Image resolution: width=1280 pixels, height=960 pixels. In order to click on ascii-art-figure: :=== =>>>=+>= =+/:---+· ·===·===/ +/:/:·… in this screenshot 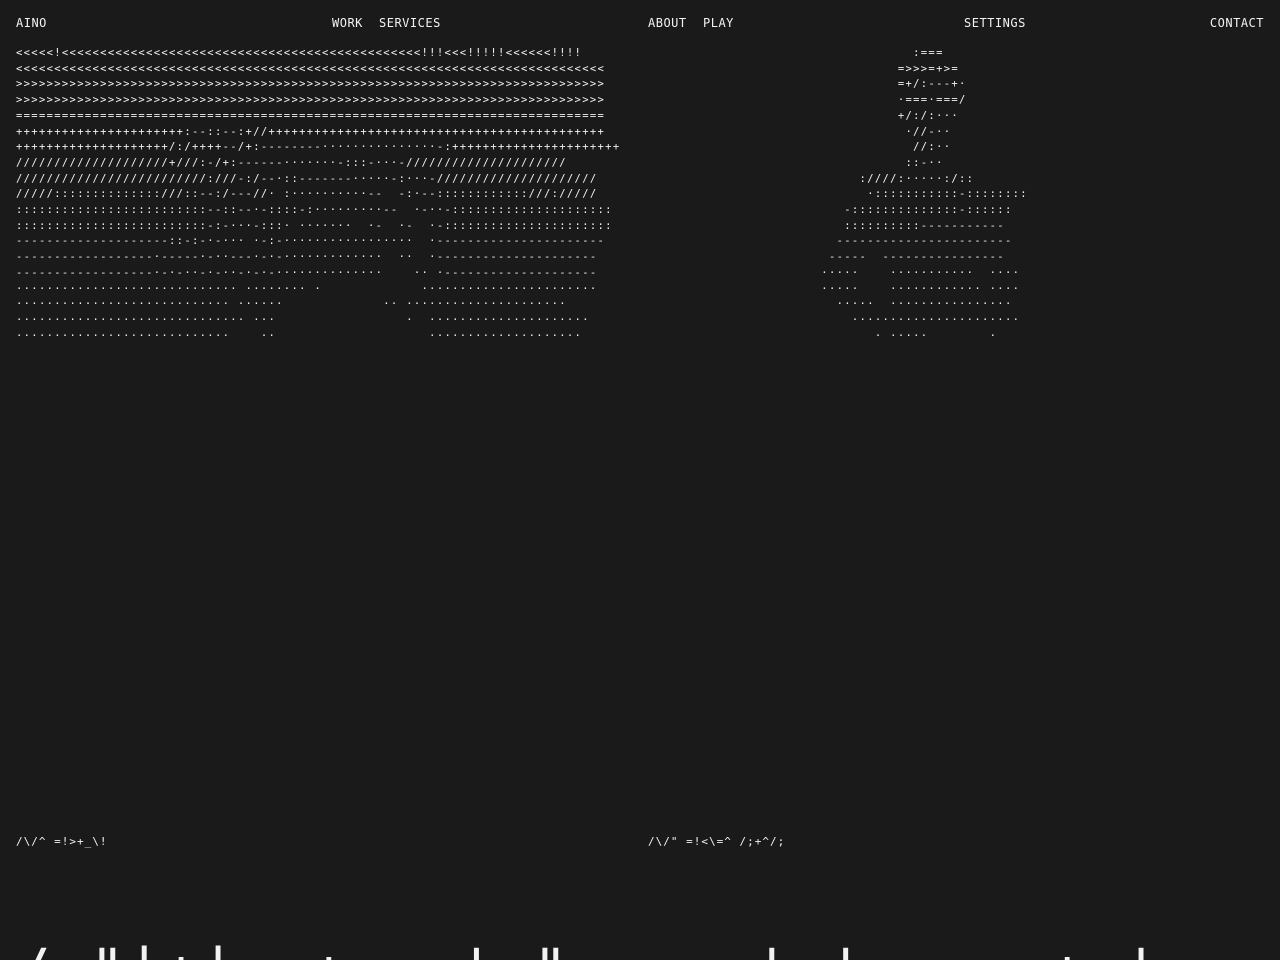, I will do `click(924, 194)`.